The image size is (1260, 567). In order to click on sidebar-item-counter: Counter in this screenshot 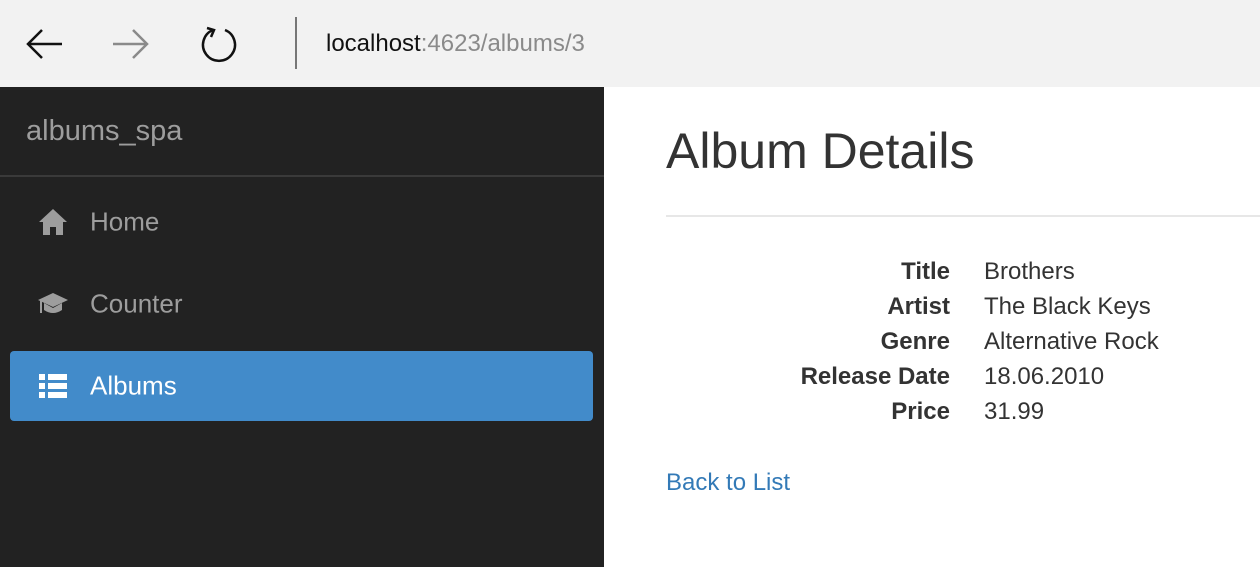, I will do `click(301, 304)`.